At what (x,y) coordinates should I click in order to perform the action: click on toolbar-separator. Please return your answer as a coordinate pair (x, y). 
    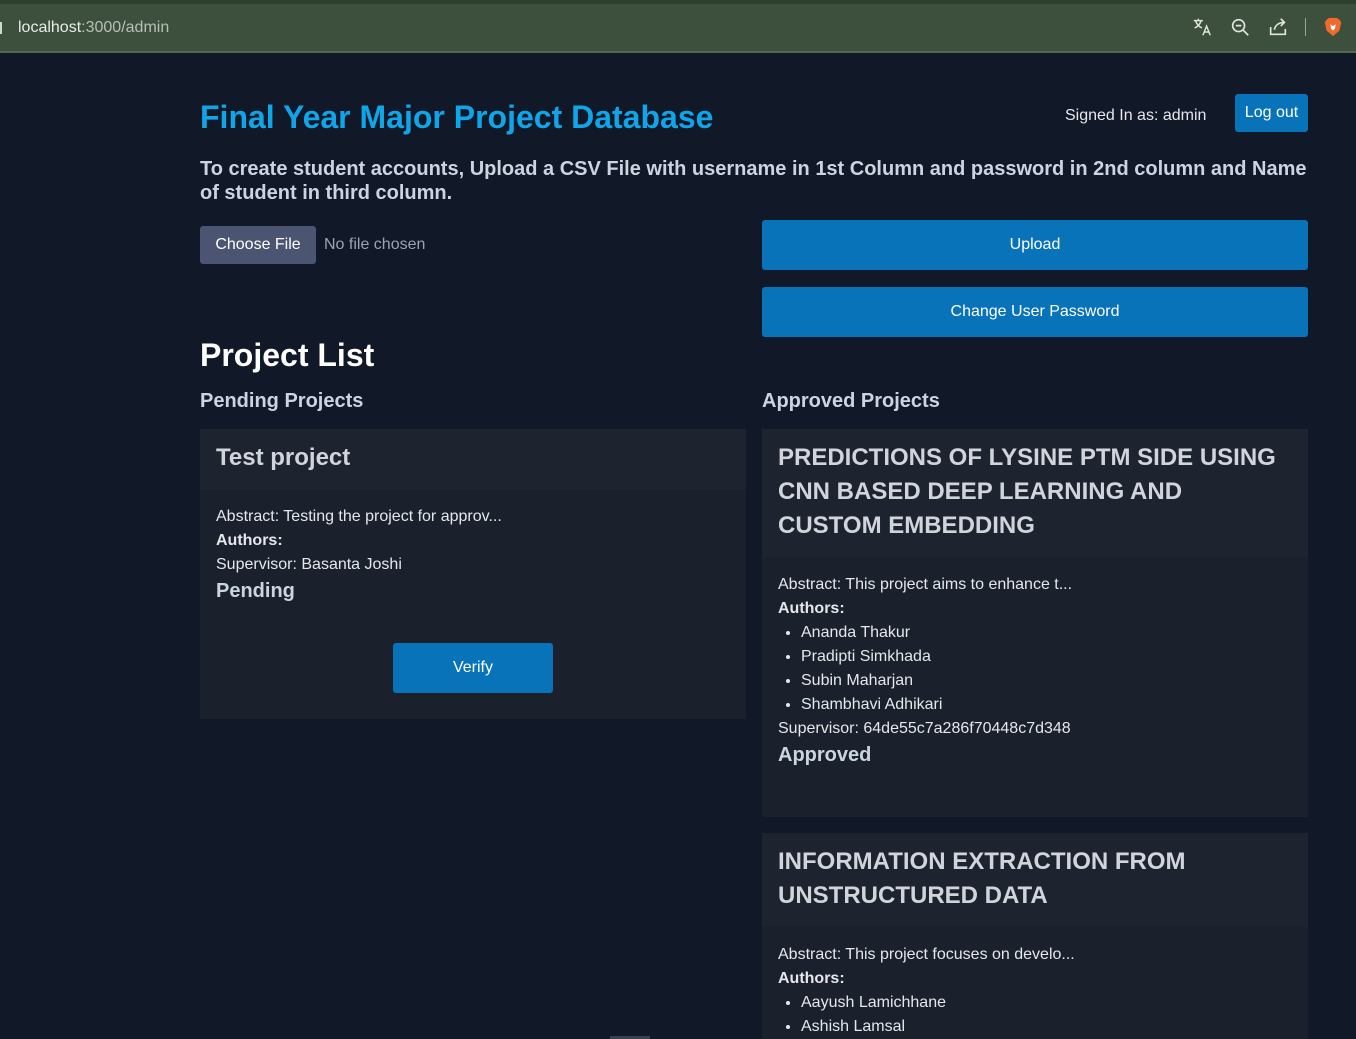
    Looking at the image, I should click on (1305, 27).